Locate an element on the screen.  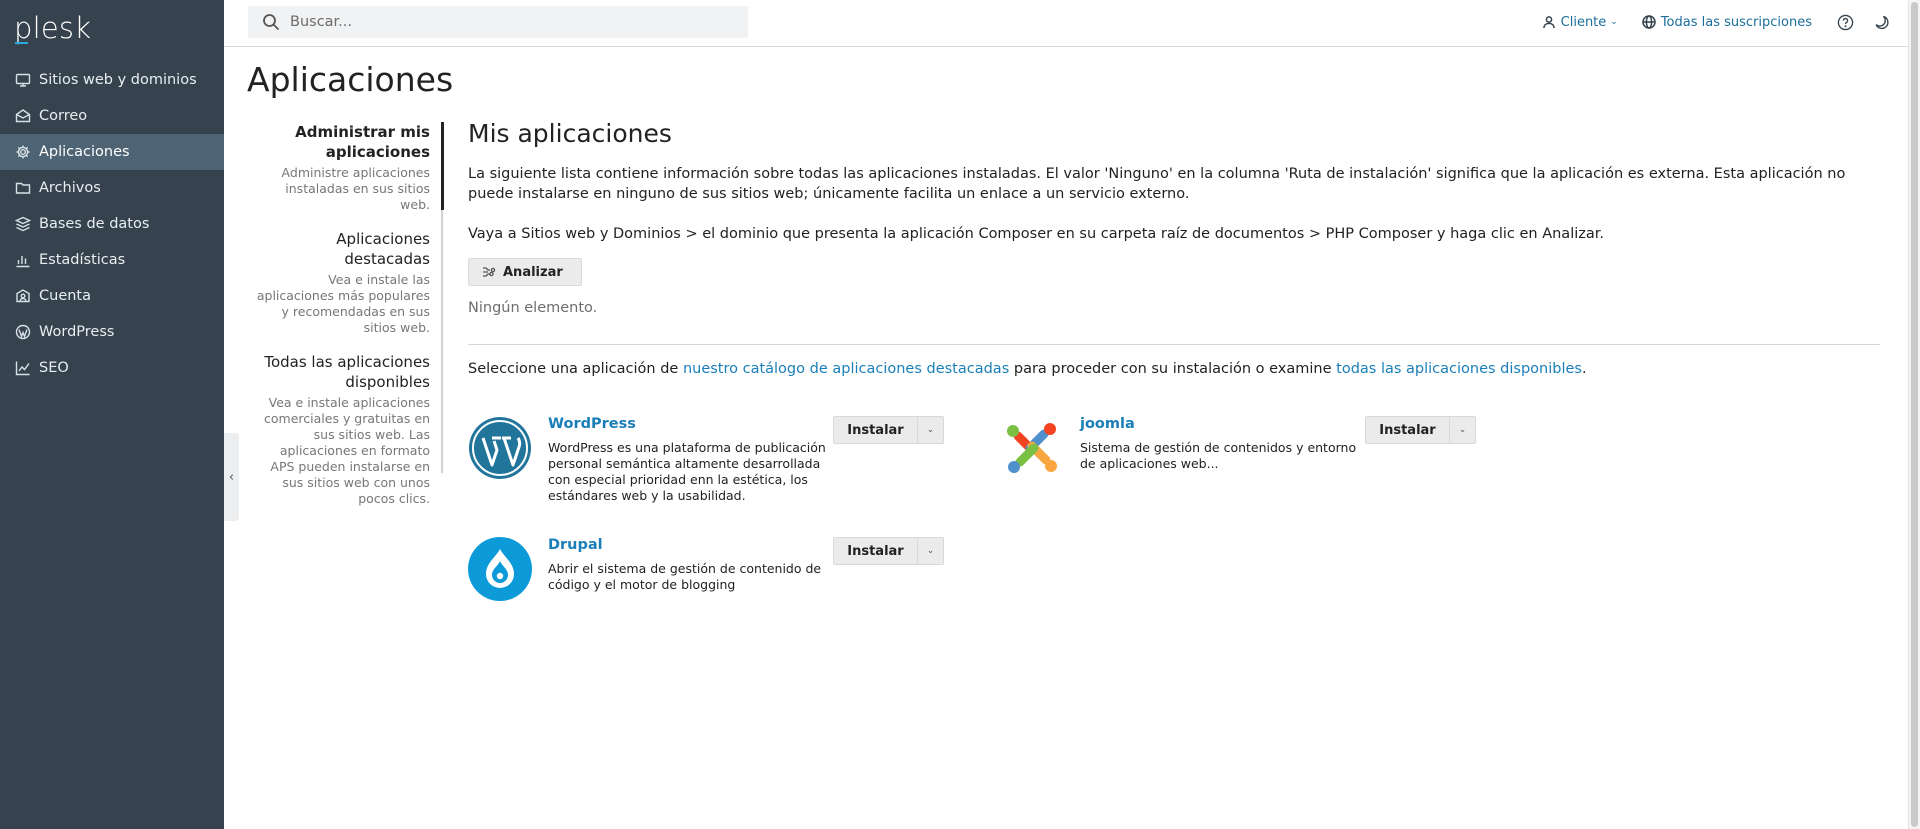
sidebar-item-label: Bases de datos is located at coordinates (94, 224).